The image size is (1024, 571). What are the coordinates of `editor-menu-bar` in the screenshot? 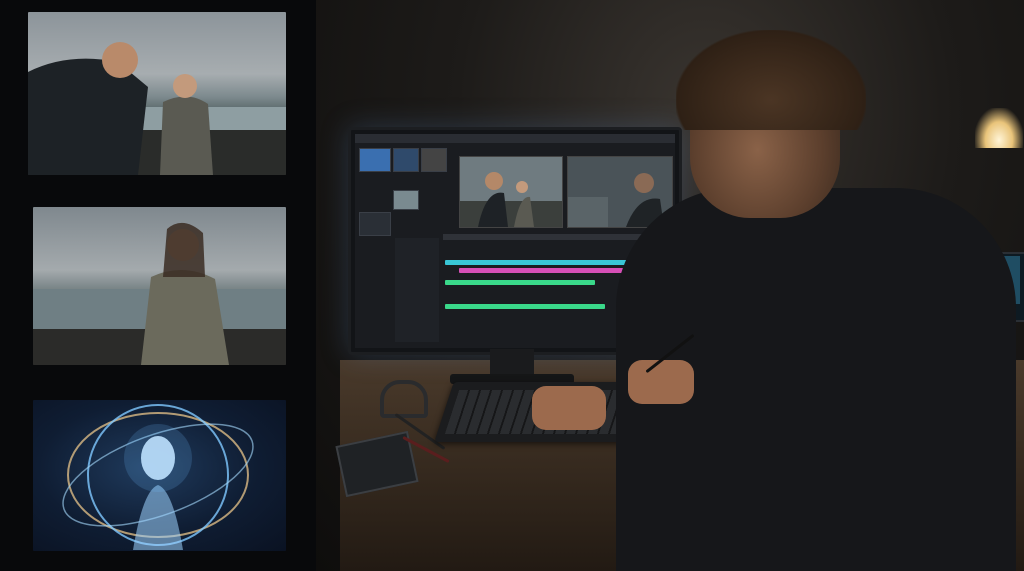 It's located at (515, 138).